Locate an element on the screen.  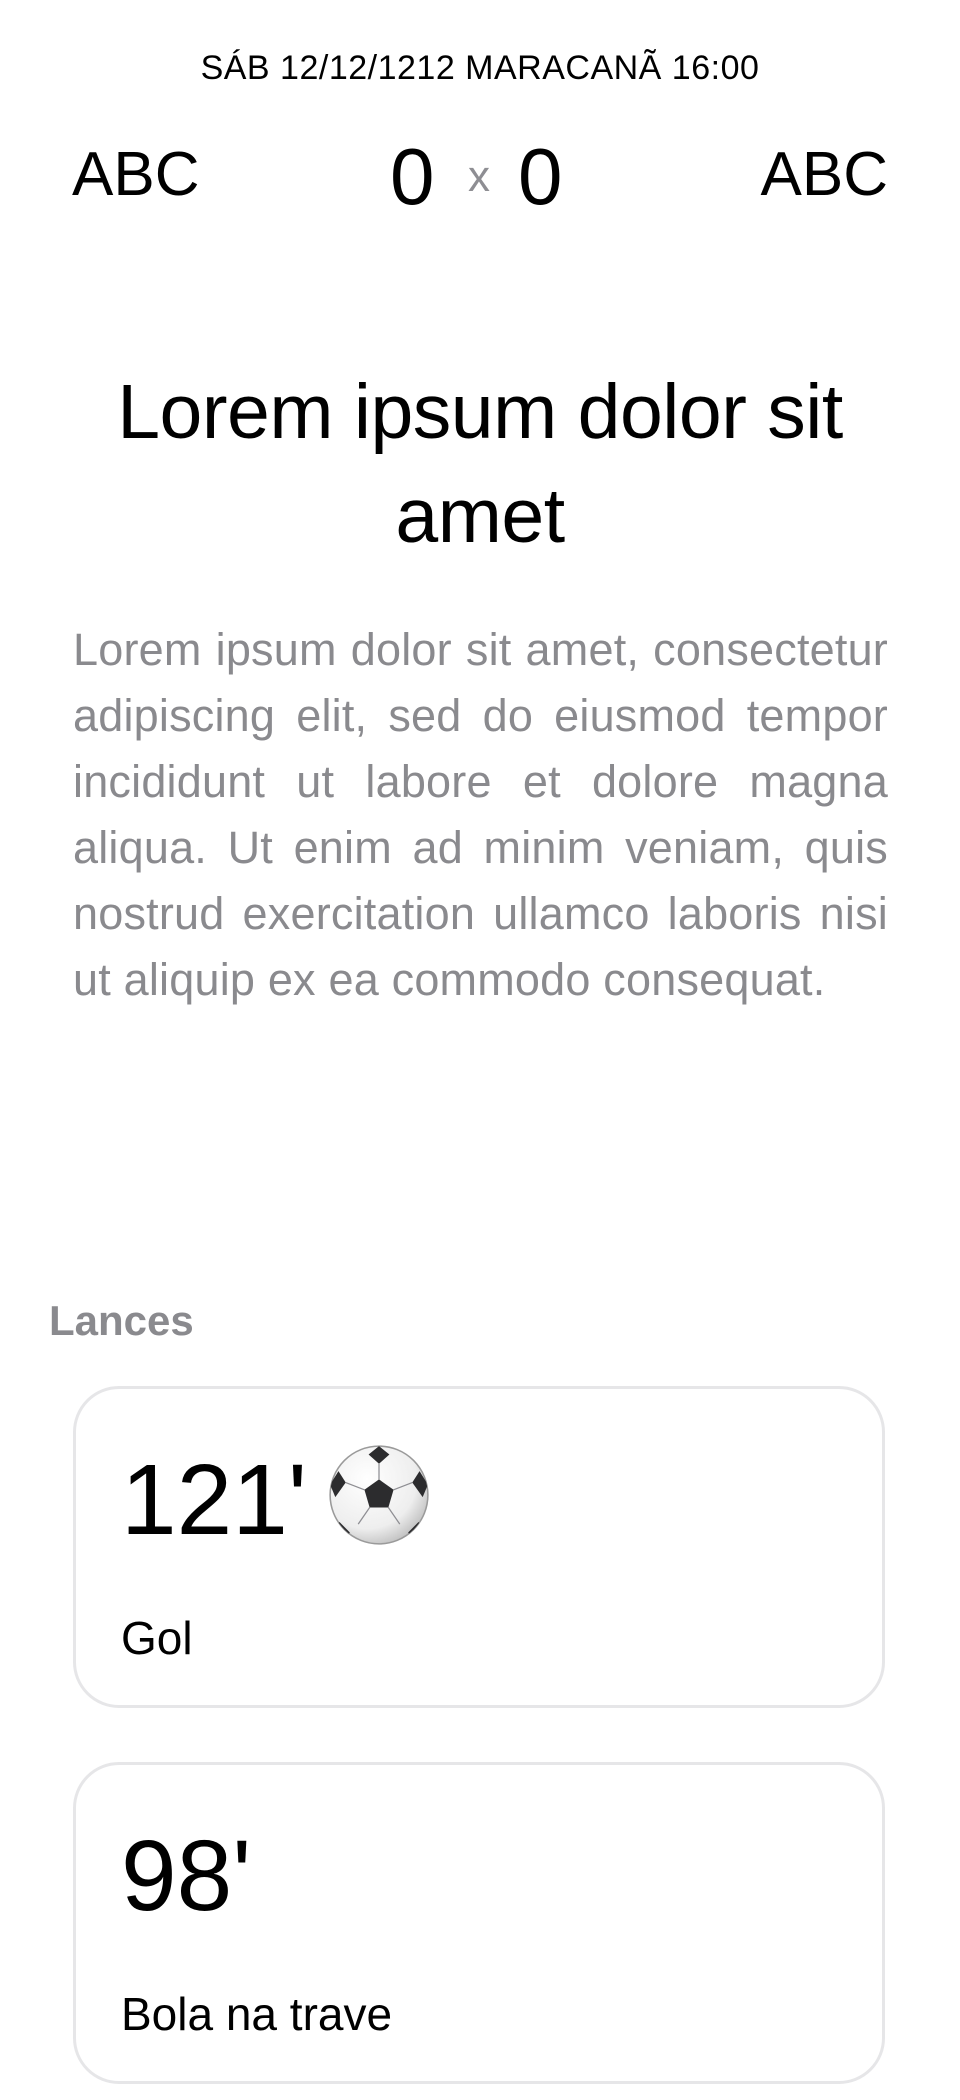
match-info: SÁB 12/12/1212 MARACANÃ 16:00 is located at coordinates (480, 68).